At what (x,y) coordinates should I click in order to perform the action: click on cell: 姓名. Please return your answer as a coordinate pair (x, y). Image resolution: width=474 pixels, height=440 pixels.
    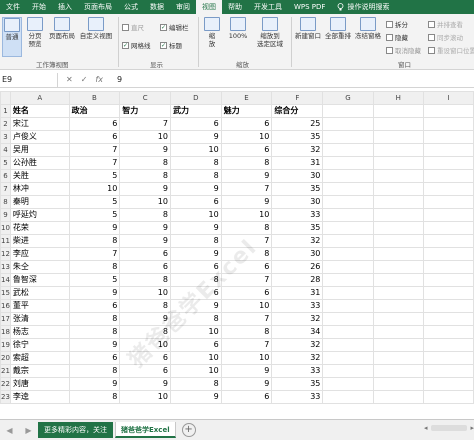
    Looking at the image, I should click on (39, 111).